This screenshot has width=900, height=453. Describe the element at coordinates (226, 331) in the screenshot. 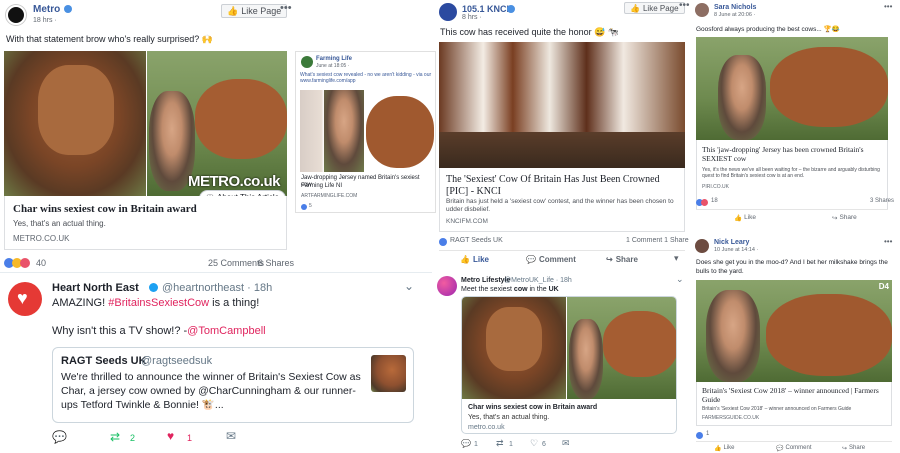

I see `mention-link: @TomCampbell` at that location.